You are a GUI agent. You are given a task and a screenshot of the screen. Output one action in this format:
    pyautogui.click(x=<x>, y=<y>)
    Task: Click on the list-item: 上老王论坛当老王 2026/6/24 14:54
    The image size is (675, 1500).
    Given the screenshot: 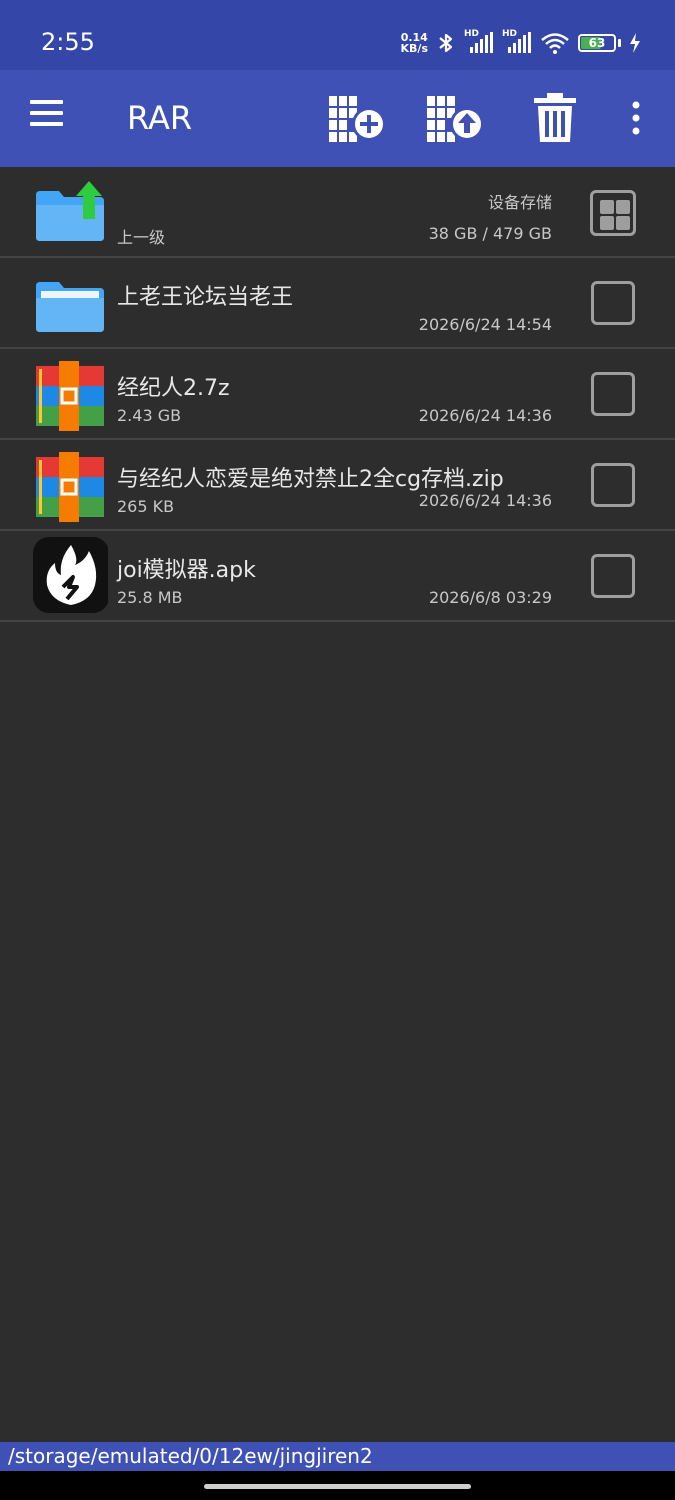 What is the action you would take?
    pyautogui.click(x=337, y=303)
    